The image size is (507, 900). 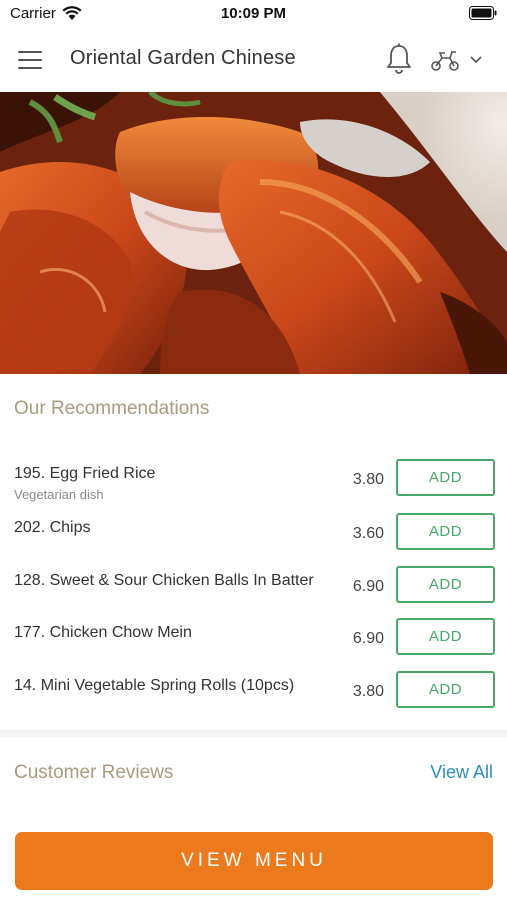 I want to click on recommendation-item: 177. Chicken Chow Mein 6.90 ADD, so click(x=253, y=647).